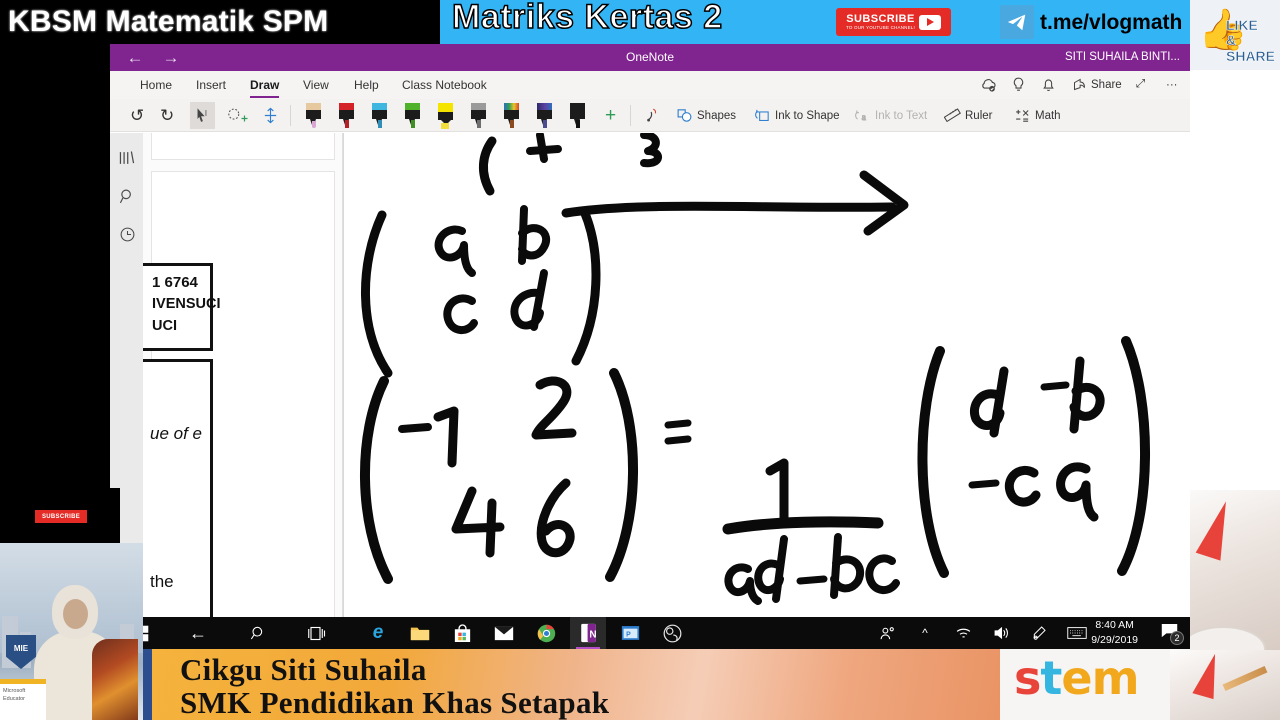 The width and height of the screenshot is (1280, 720). What do you see at coordinates (504, 633) in the screenshot?
I see `mail-icon` at bounding box center [504, 633].